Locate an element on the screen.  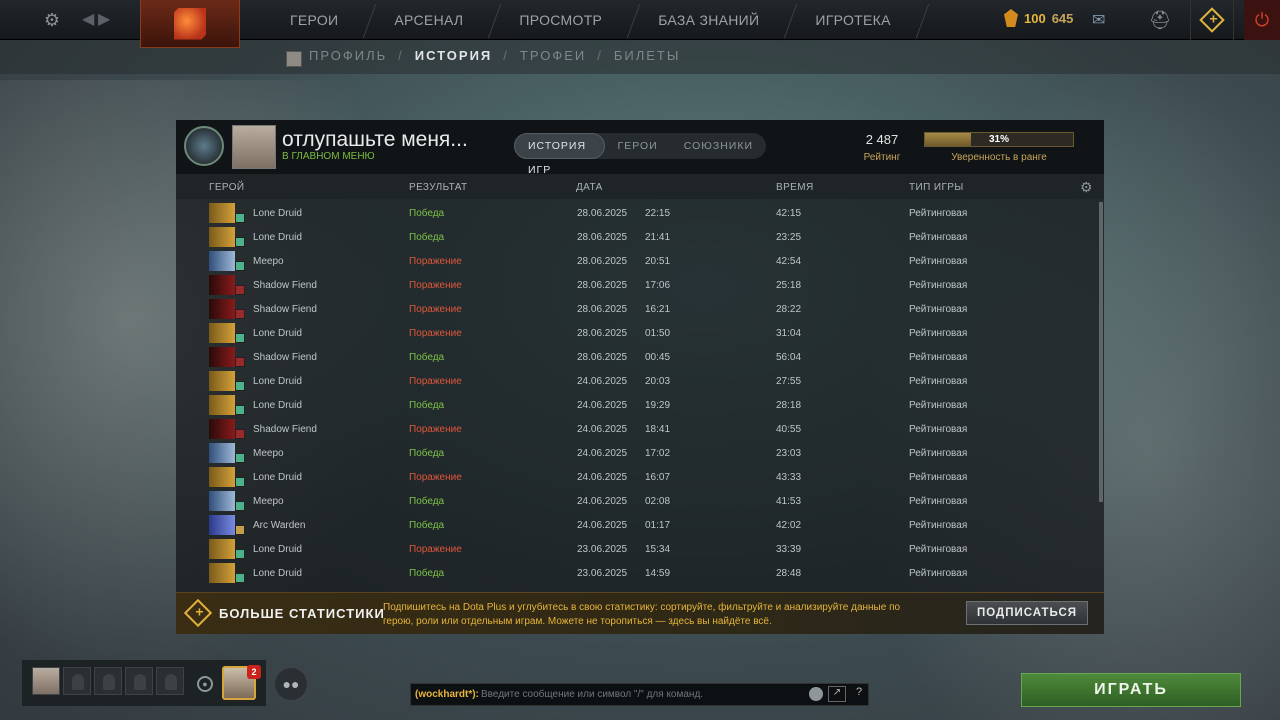
subnav-profile: ПРОФИЛЬ is located at coordinates (348, 55).